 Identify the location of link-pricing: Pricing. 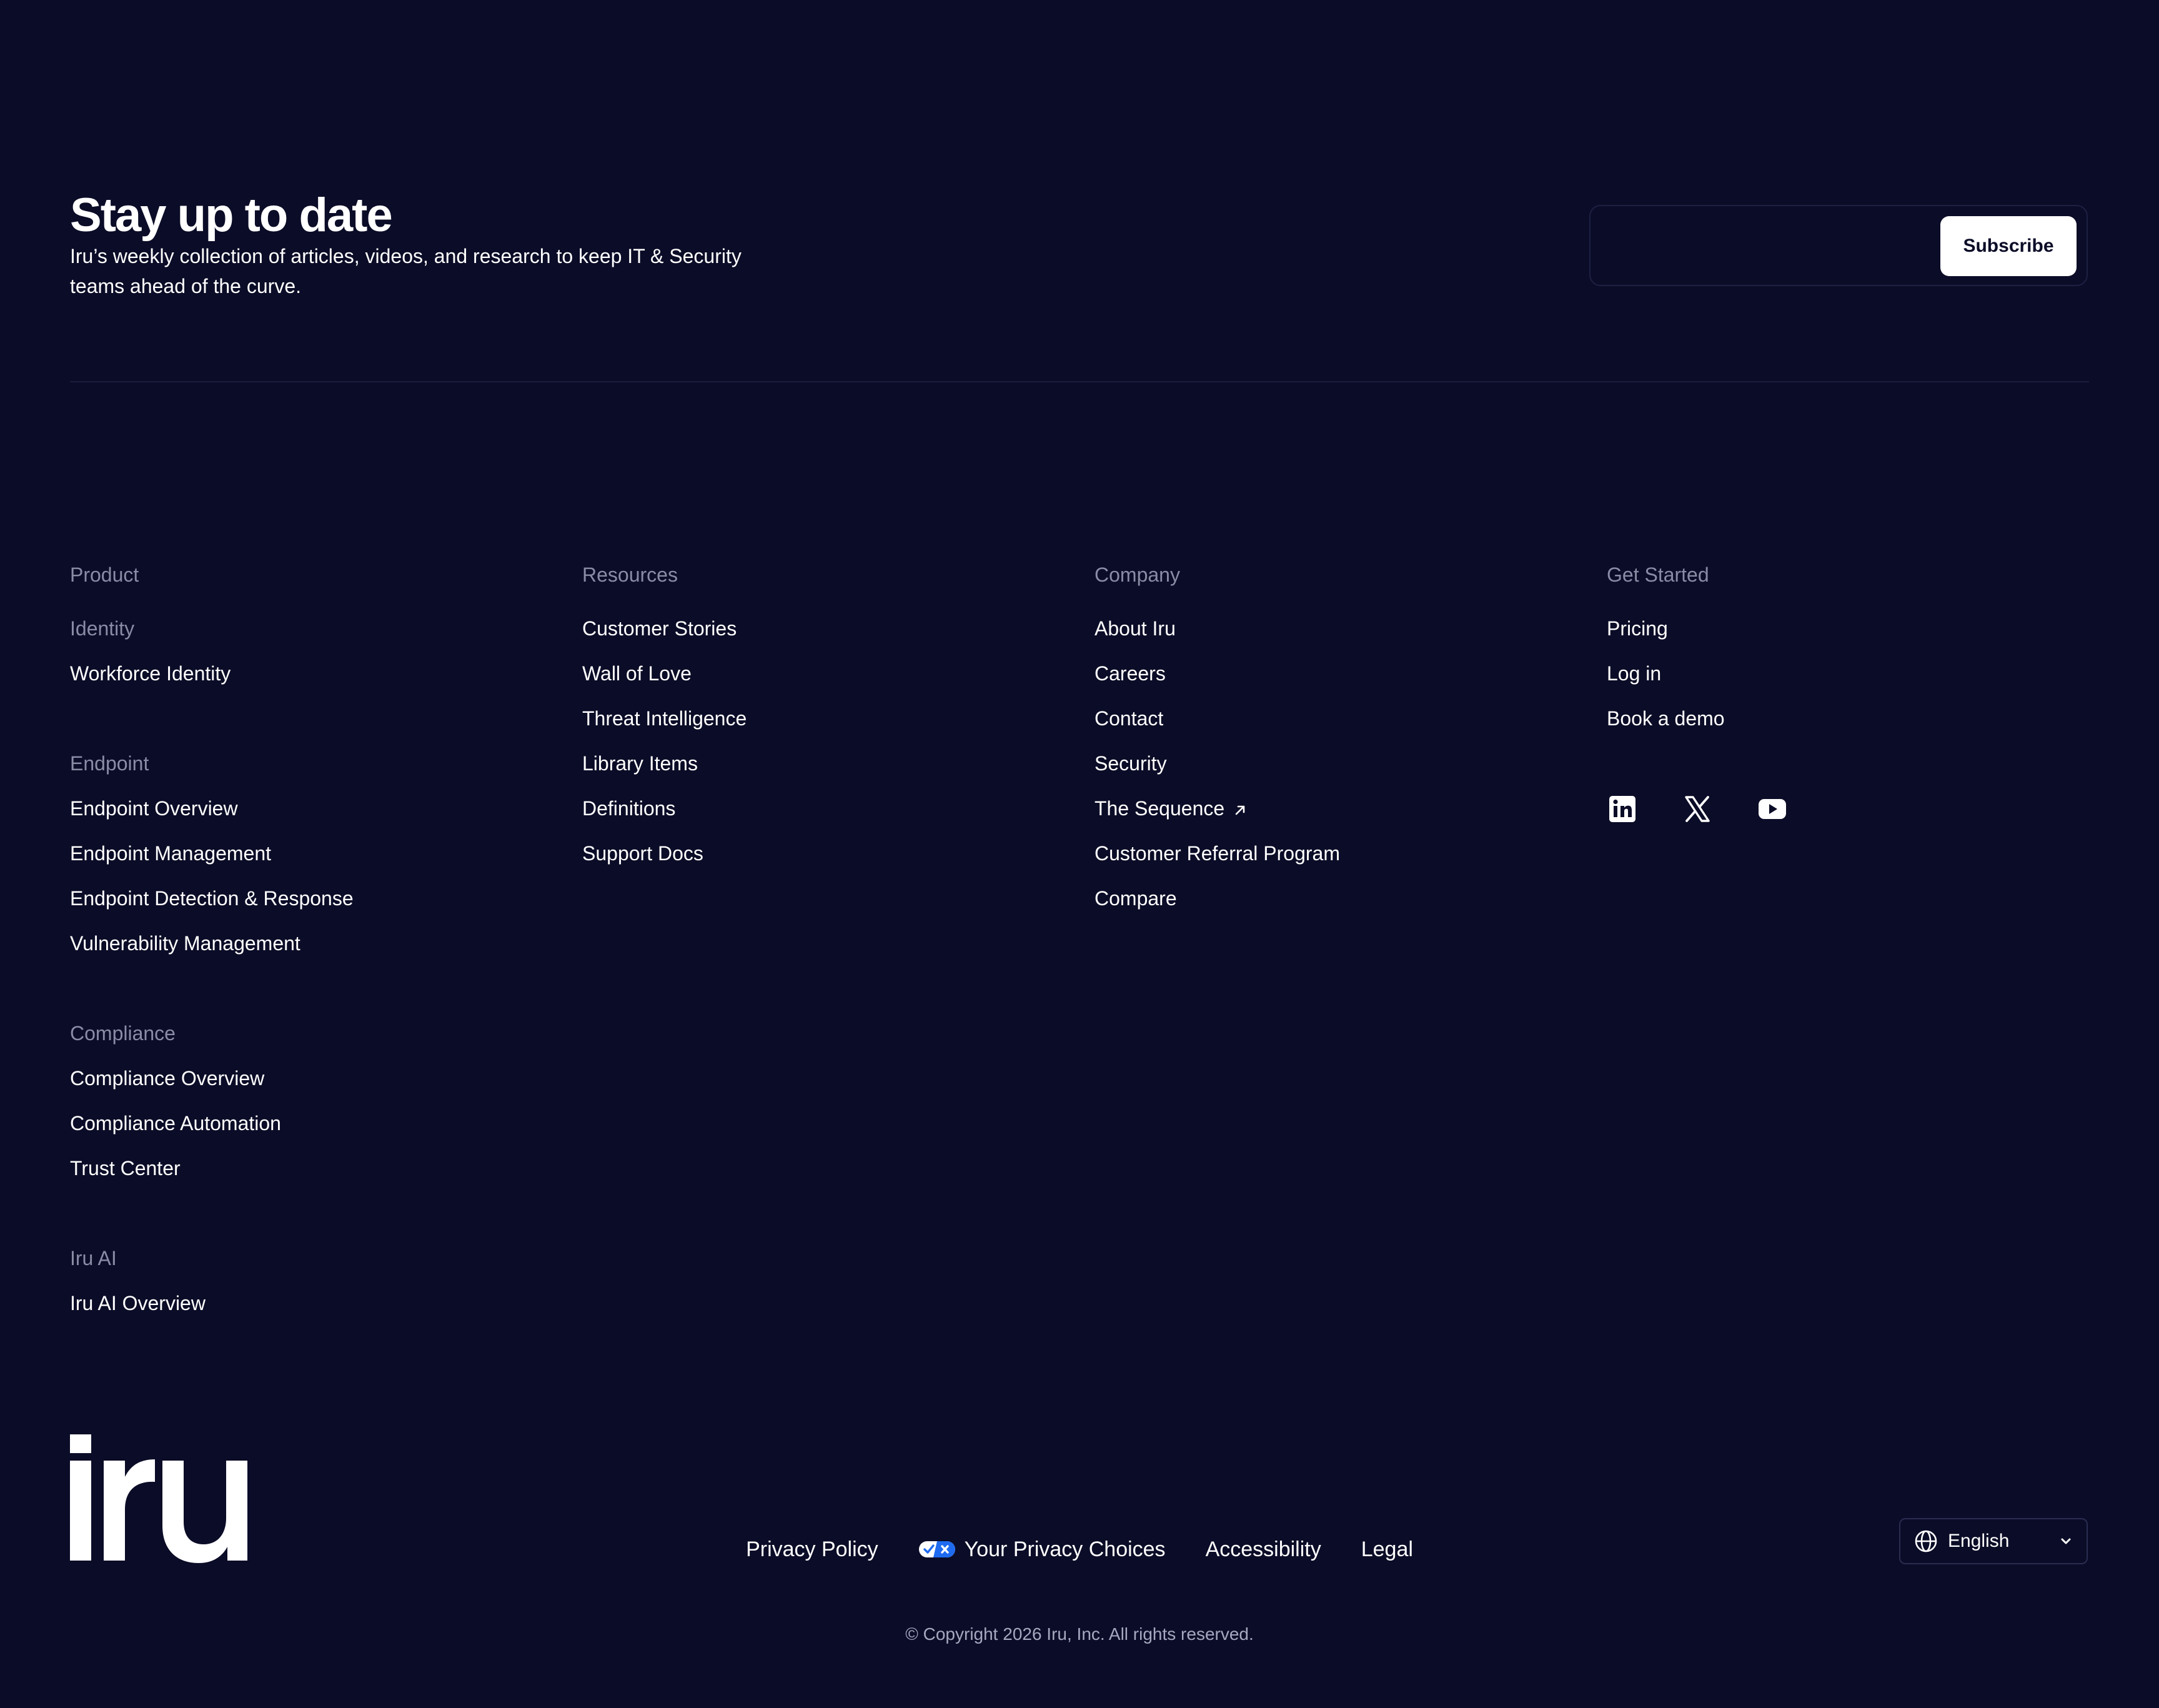
(1844, 638).